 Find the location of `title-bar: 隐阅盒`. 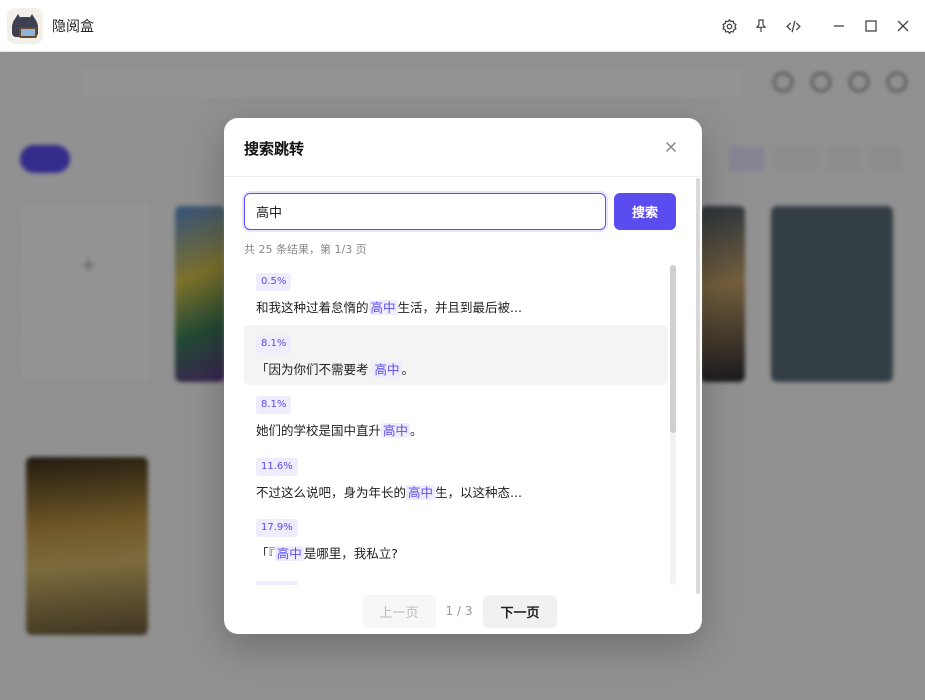

title-bar: 隐阅盒 is located at coordinates (462, 26).